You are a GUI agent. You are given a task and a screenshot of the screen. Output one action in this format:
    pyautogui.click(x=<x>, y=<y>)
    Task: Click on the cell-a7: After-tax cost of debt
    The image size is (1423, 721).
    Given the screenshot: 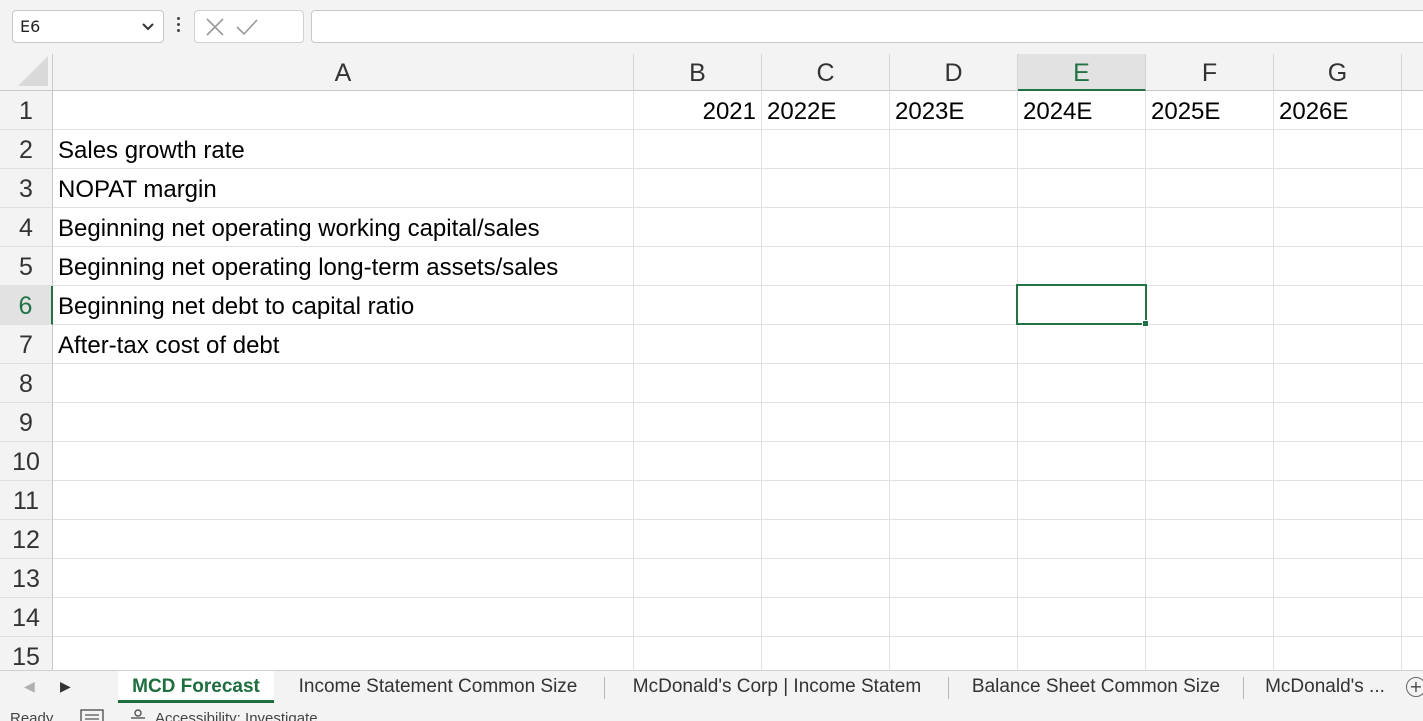 What is the action you would take?
    pyautogui.click(x=343, y=344)
    